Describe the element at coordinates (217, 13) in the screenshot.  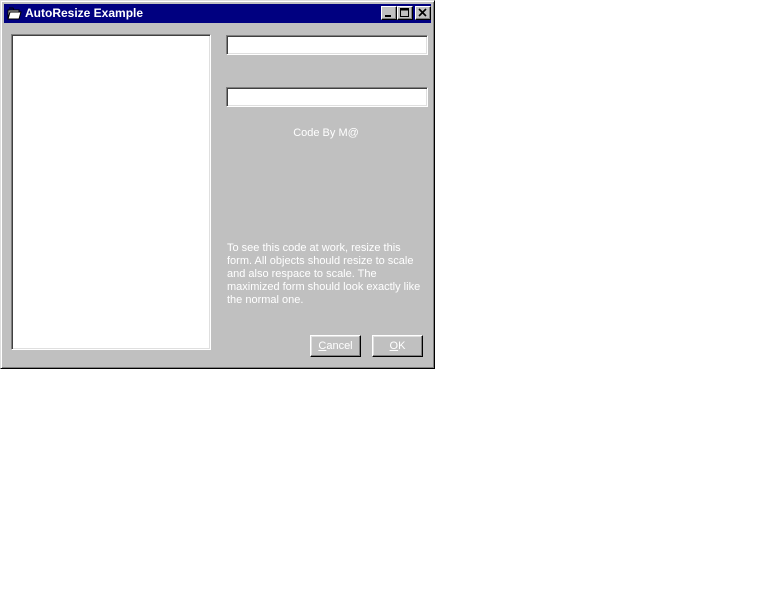
I see `title-bar: AutoResize Example` at that location.